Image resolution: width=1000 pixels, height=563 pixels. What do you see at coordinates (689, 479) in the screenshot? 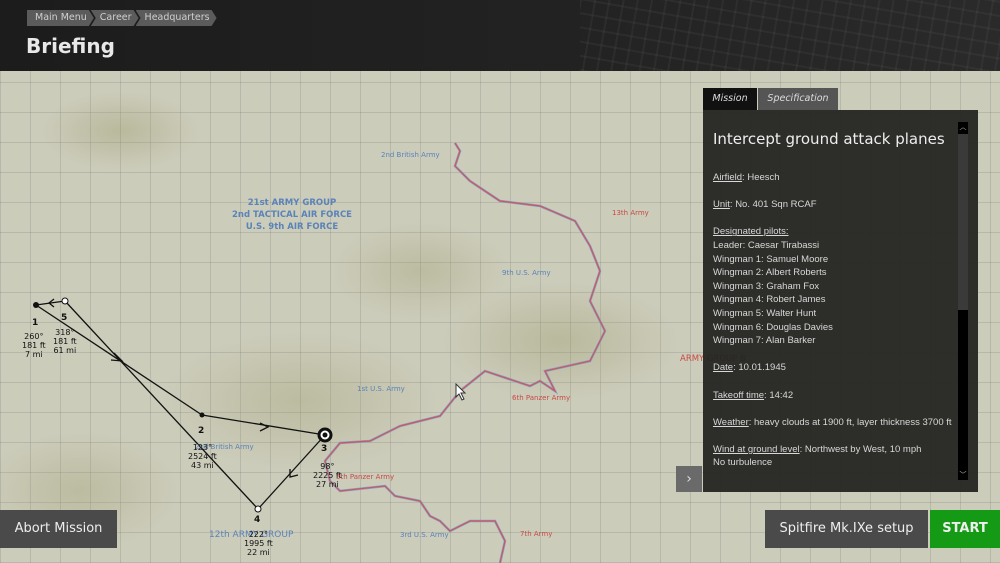
I see `collapse-panel-chevron-right-icon: ›` at bounding box center [689, 479].